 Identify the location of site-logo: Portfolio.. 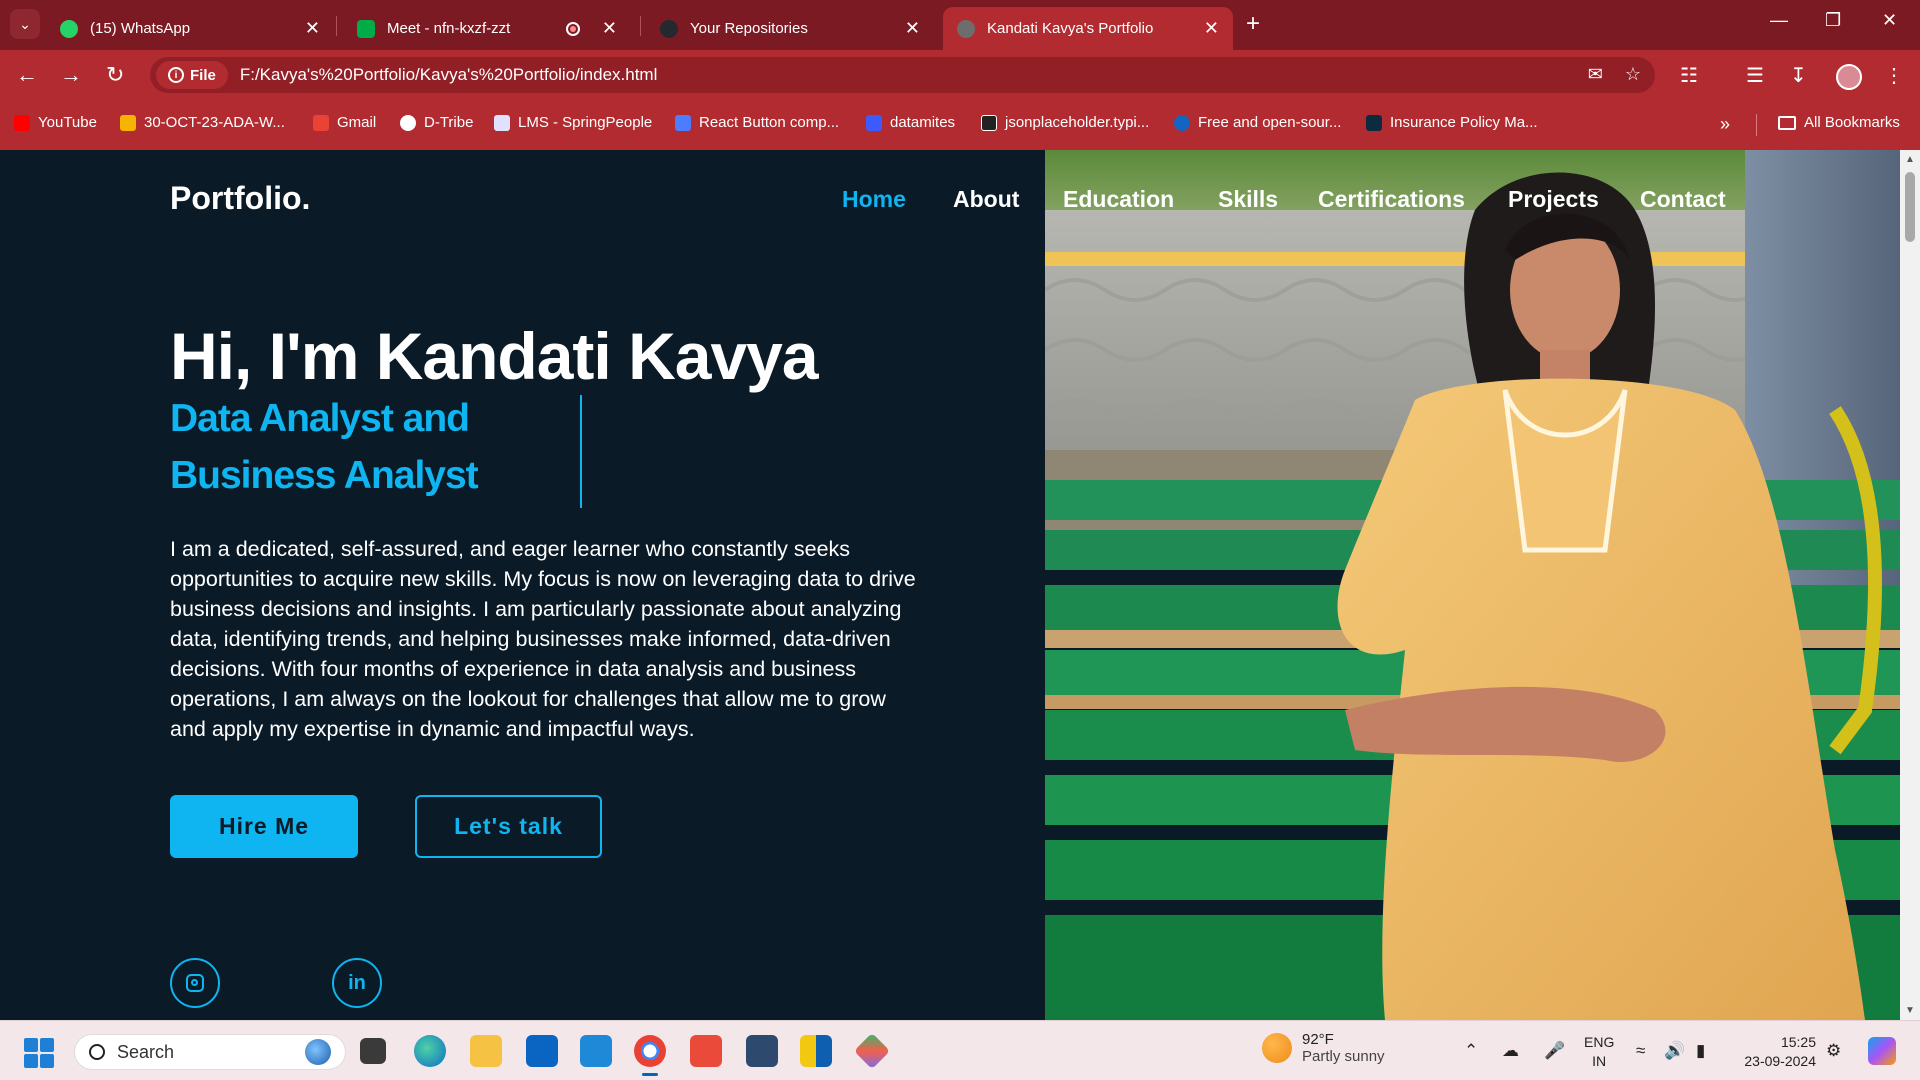
(240, 198).